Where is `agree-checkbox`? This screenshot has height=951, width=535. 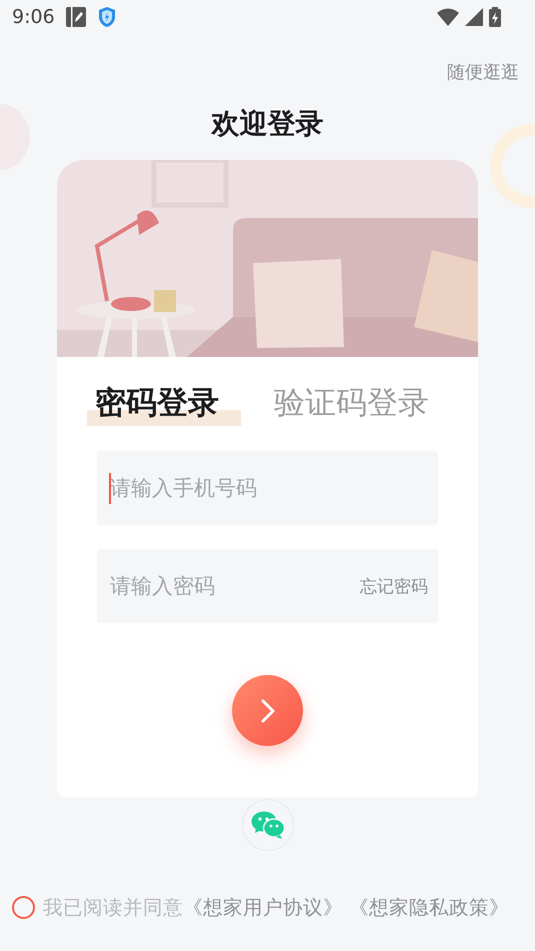 agree-checkbox is located at coordinates (23, 907).